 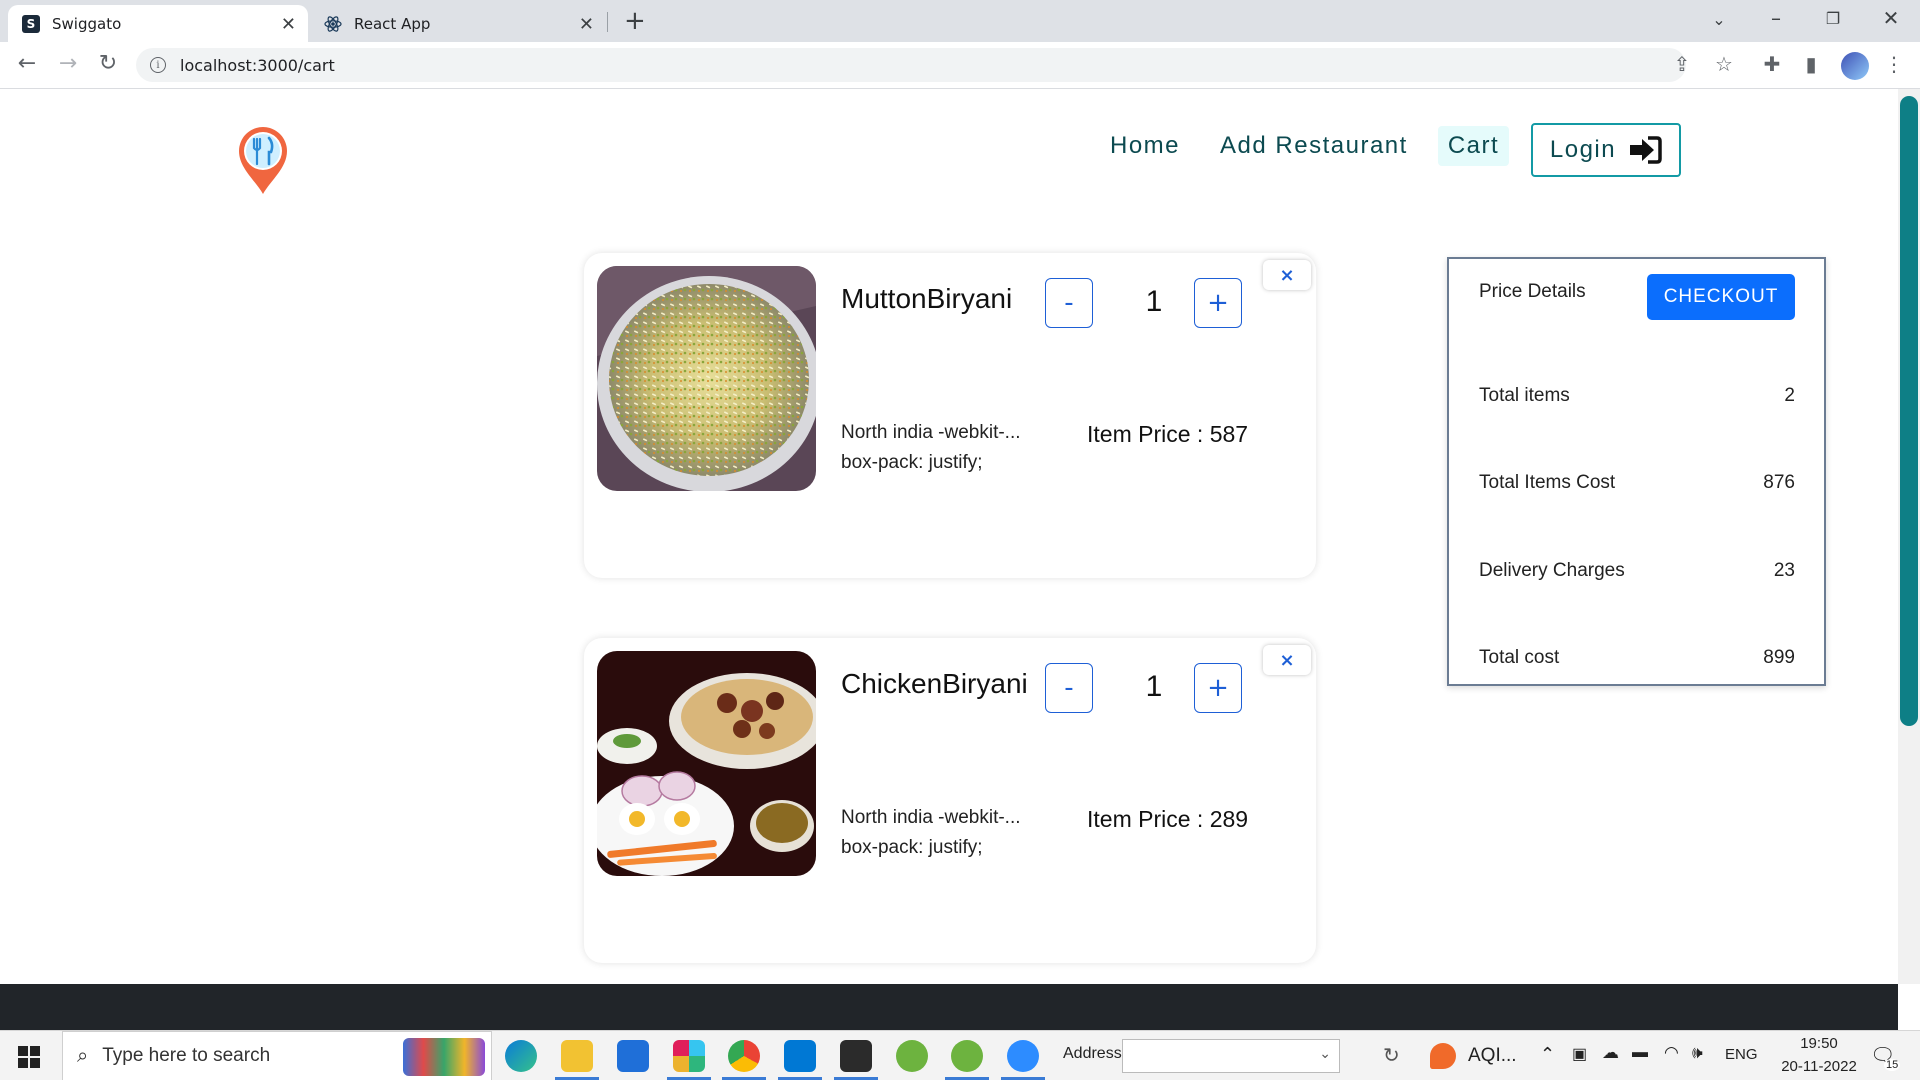 What do you see at coordinates (1819, 1043) in the screenshot?
I see `clock-time: 19:50` at bounding box center [1819, 1043].